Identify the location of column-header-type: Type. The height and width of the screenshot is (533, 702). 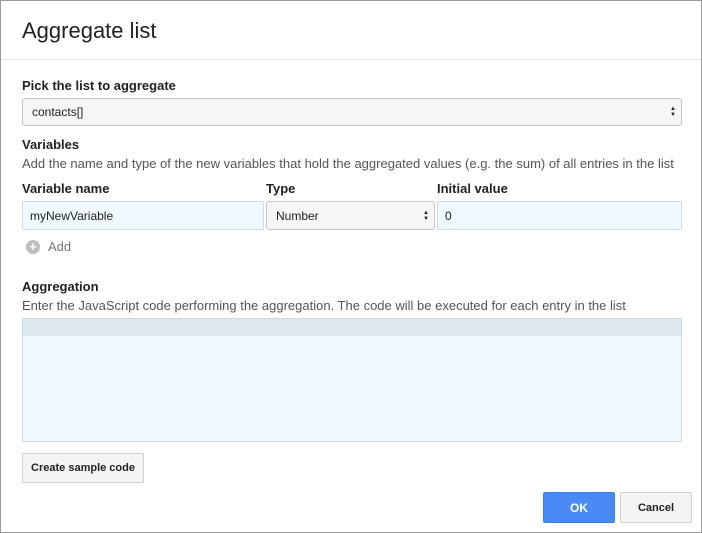
(281, 188).